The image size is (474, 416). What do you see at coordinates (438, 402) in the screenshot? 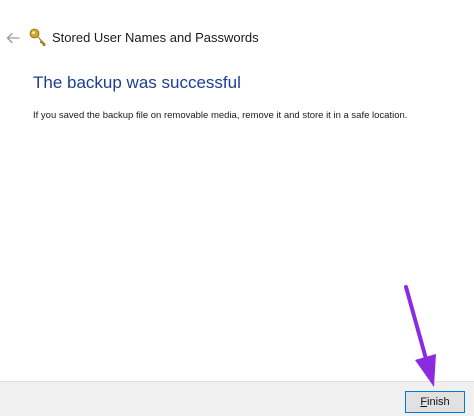
I see `finish-label: inish` at bounding box center [438, 402].